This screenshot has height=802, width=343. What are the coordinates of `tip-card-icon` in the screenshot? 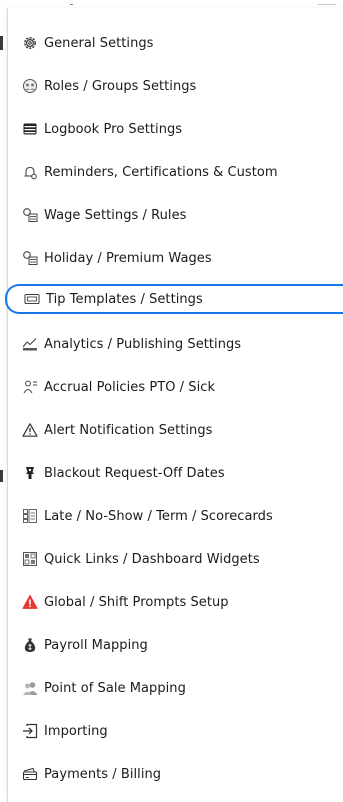 It's located at (32, 299).